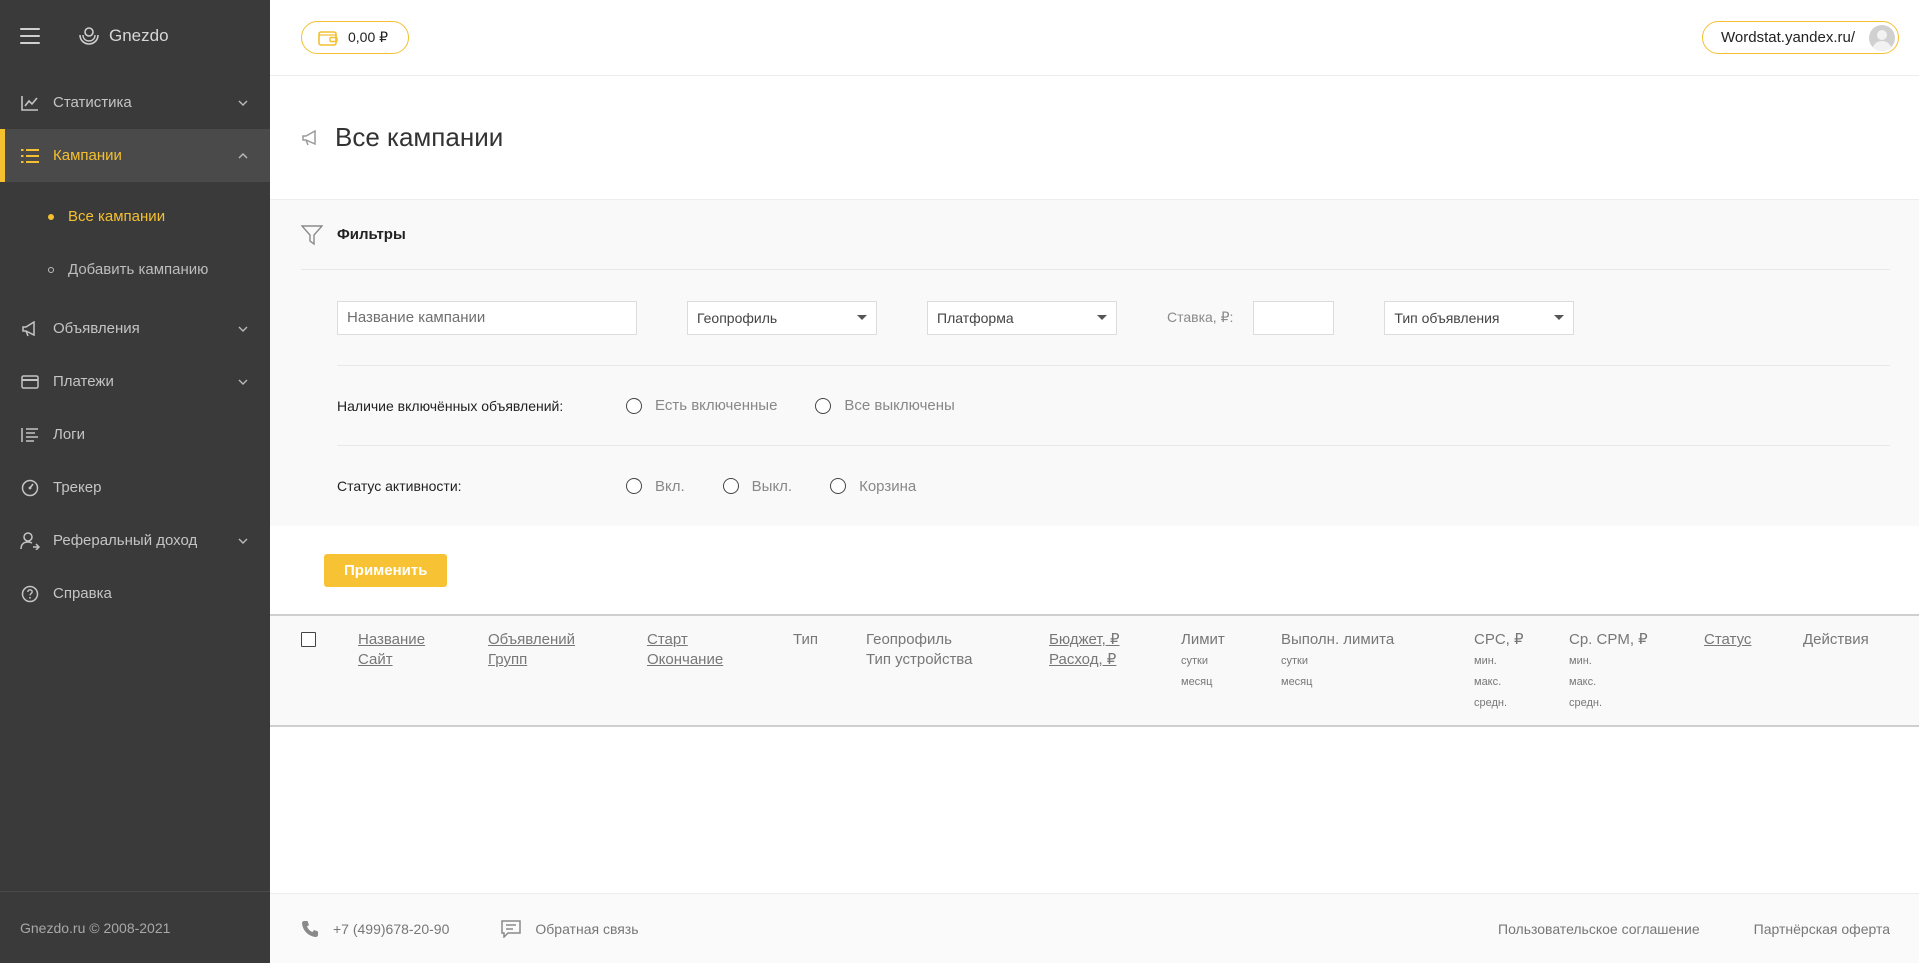  Describe the element at coordinates (386, 570) in the screenshot. I see `apply-button: Применить` at that location.